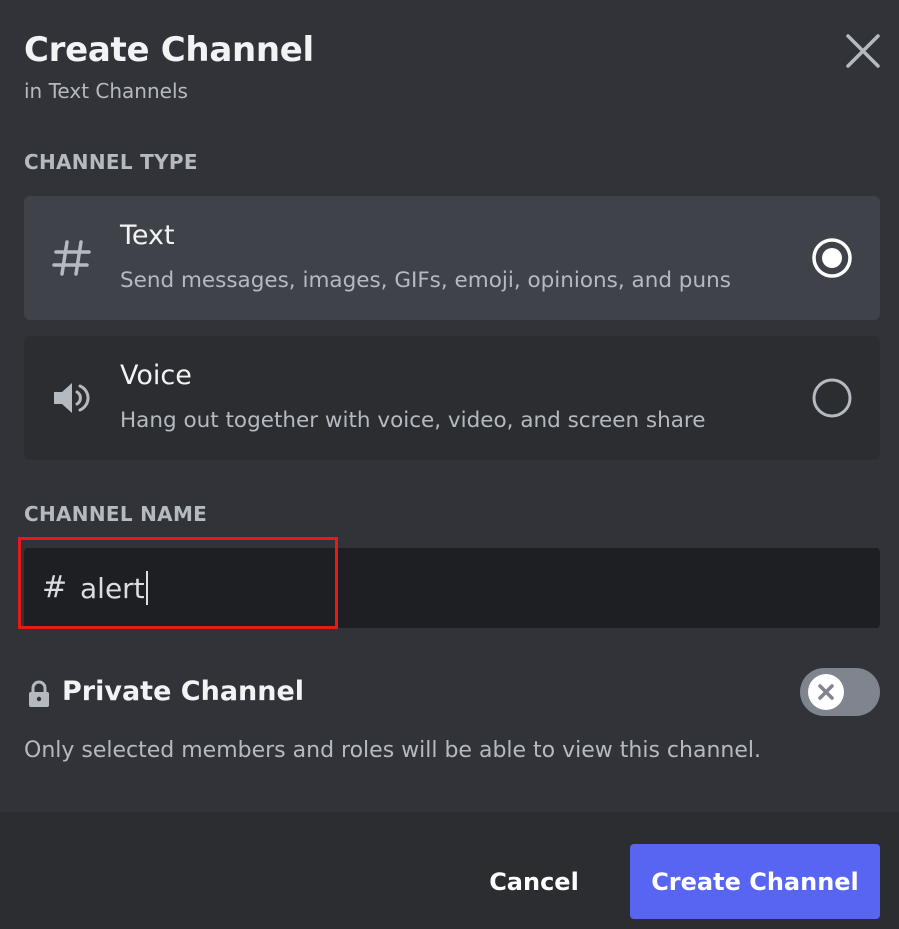  I want to click on radio-selected-icon, so click(832, 258).